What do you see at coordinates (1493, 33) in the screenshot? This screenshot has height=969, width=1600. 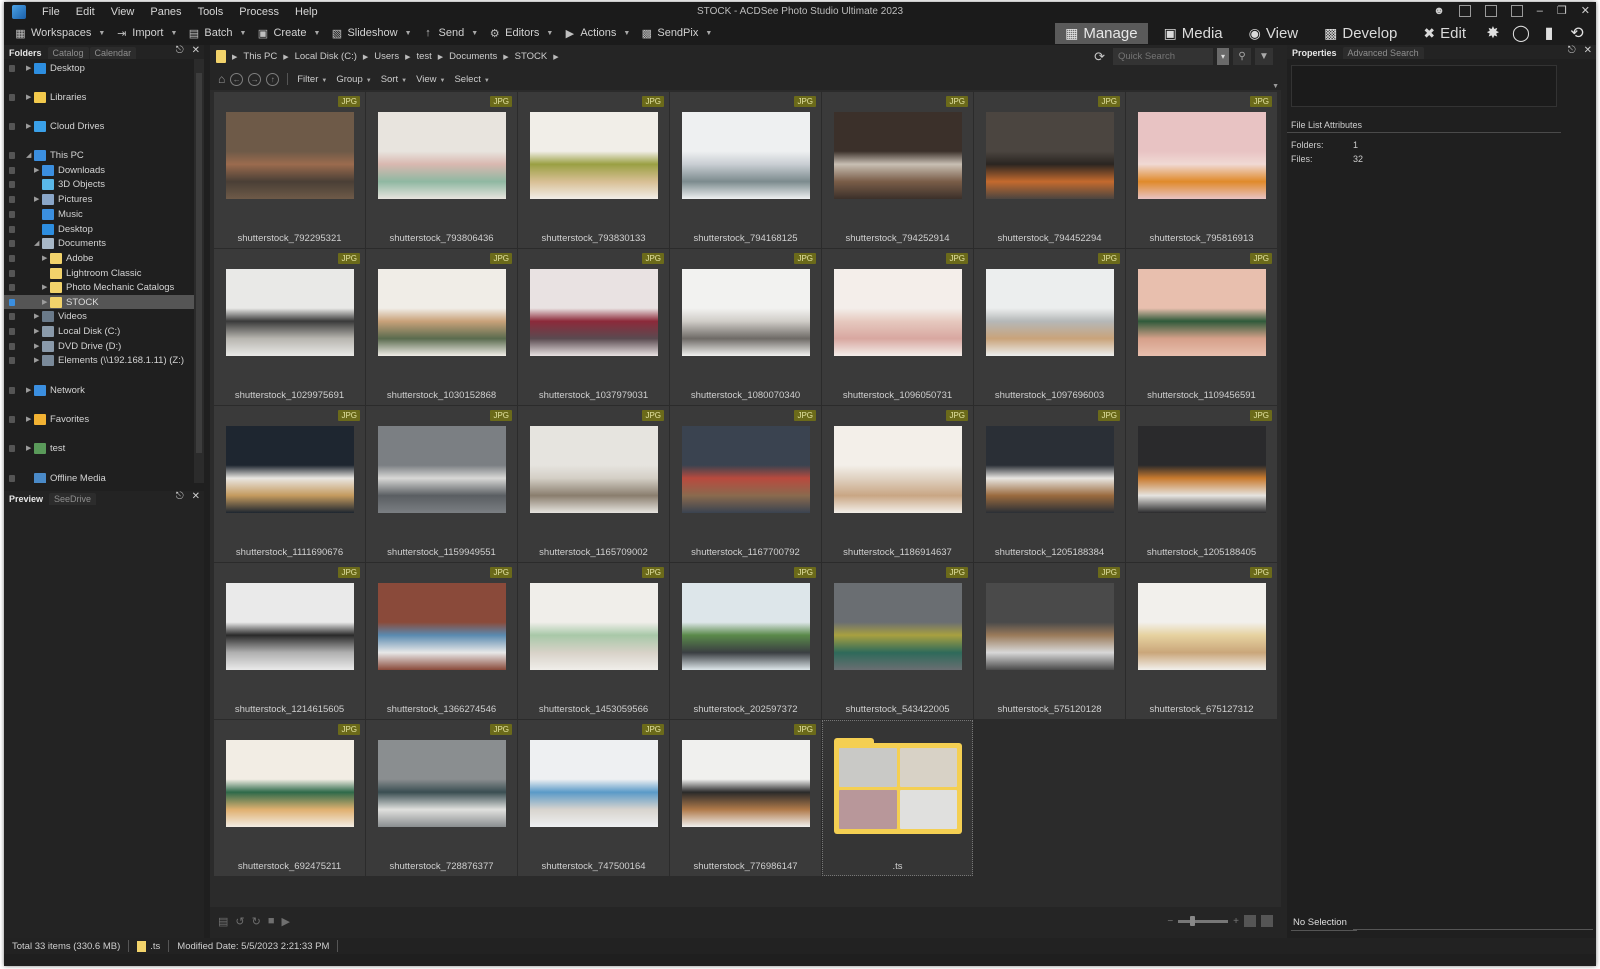 I see `people-icon: ✸` at bounding box center [1493, 33].